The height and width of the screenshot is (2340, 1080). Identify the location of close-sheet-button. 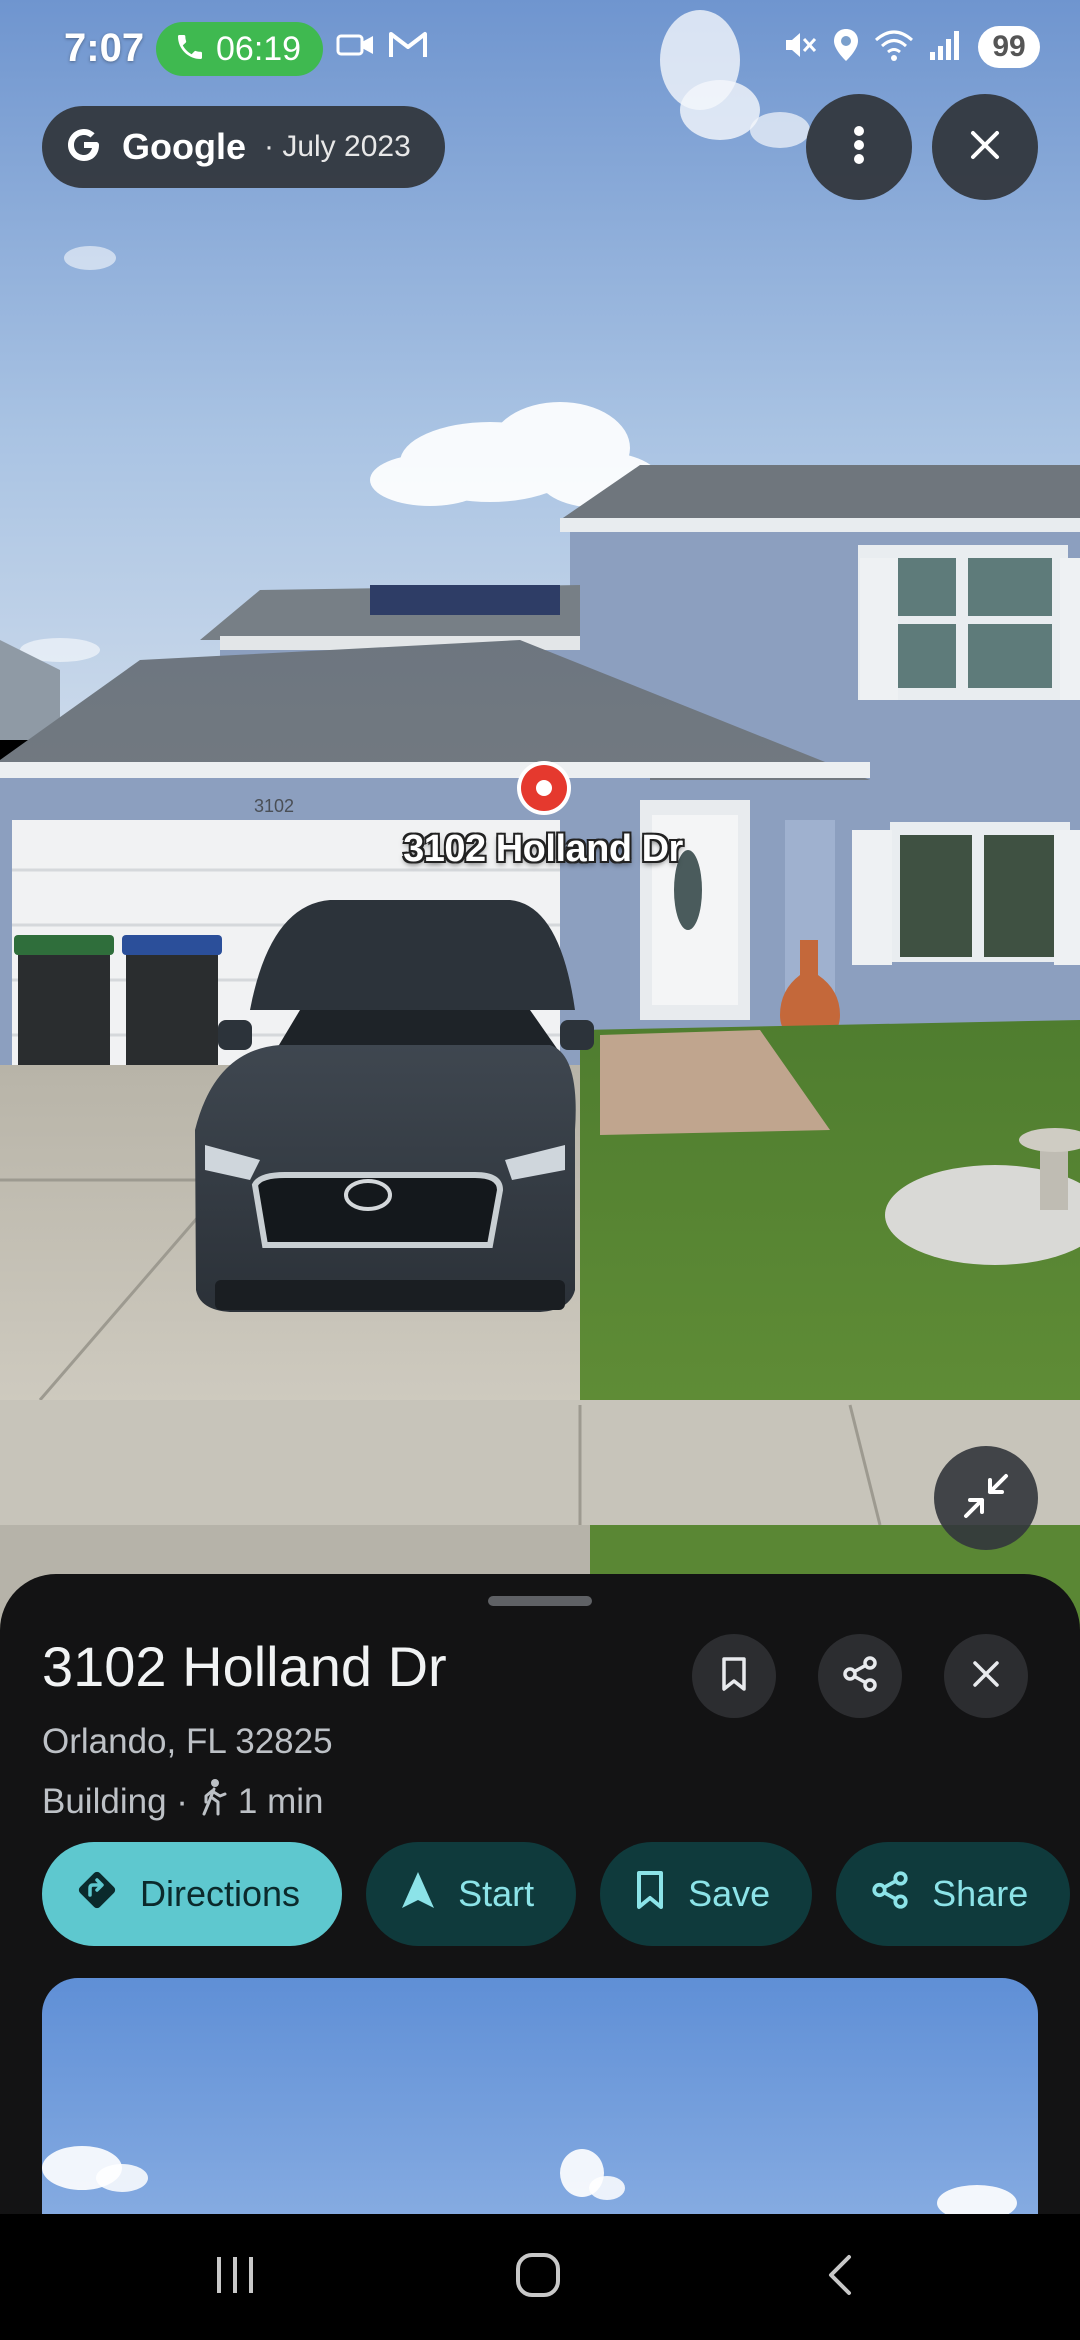
(986, 1676).